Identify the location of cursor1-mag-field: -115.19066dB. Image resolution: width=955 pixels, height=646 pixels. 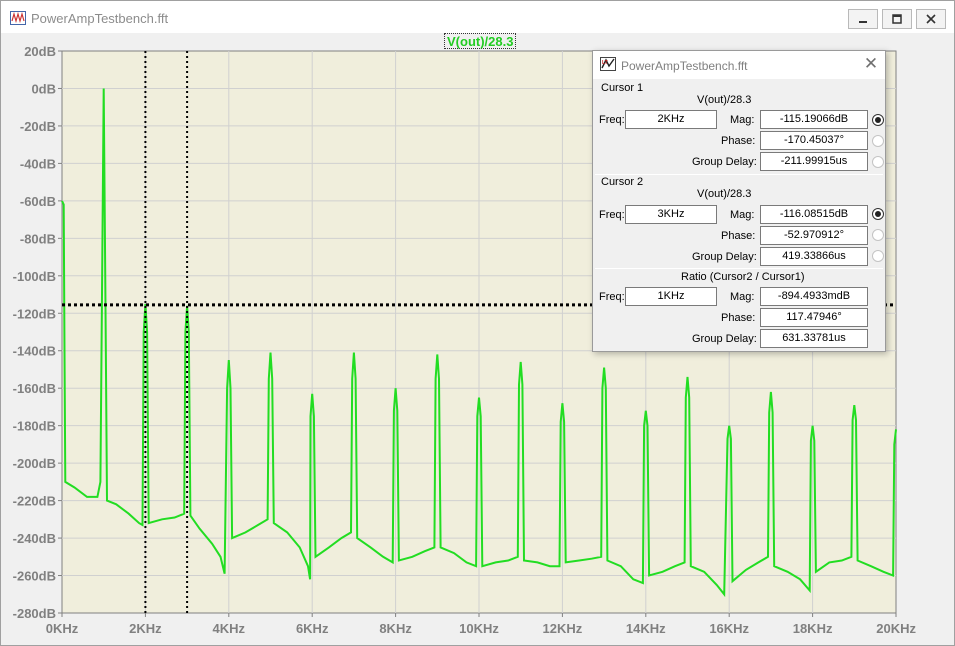
(814, 119).